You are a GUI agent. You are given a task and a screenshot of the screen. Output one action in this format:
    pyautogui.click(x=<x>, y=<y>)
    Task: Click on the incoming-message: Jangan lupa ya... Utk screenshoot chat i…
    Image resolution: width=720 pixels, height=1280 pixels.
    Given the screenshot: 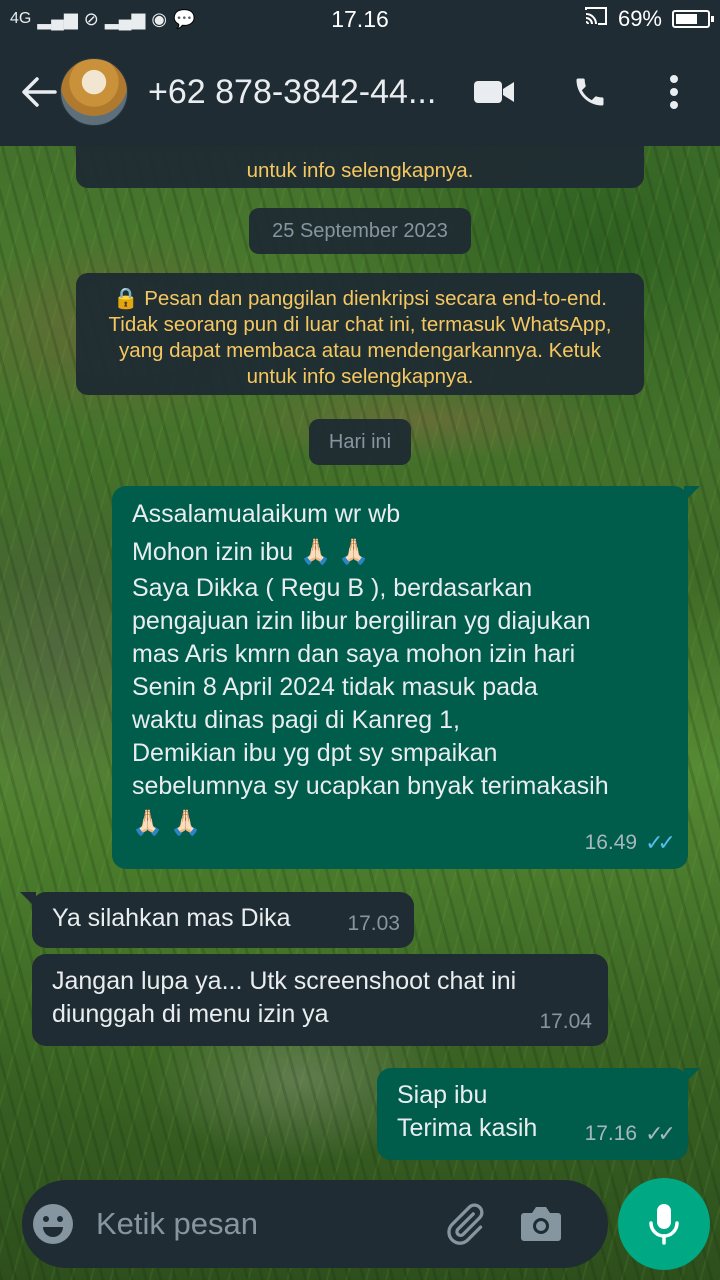 What is the action you would take?
    pyautogui.click(x=320, y=1000)
    